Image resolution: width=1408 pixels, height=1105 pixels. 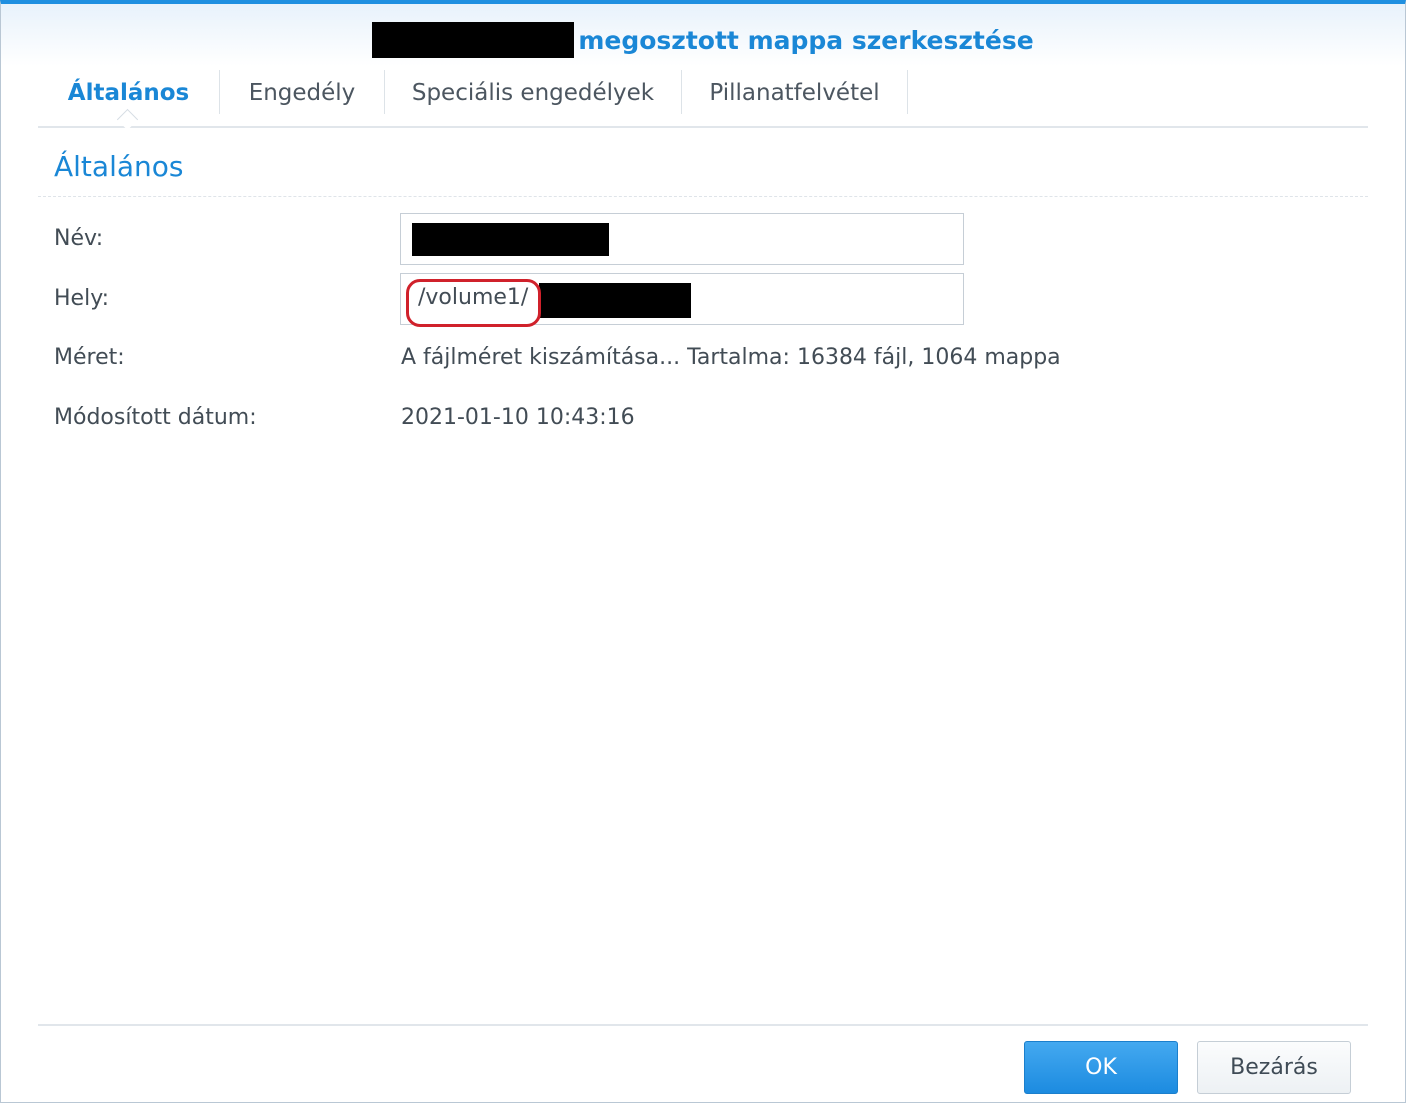 What do you see at coordinates (1274, 1067) in the screenshot?
I see `close-button: Bezárás` at bounding box center [1274, 1067].